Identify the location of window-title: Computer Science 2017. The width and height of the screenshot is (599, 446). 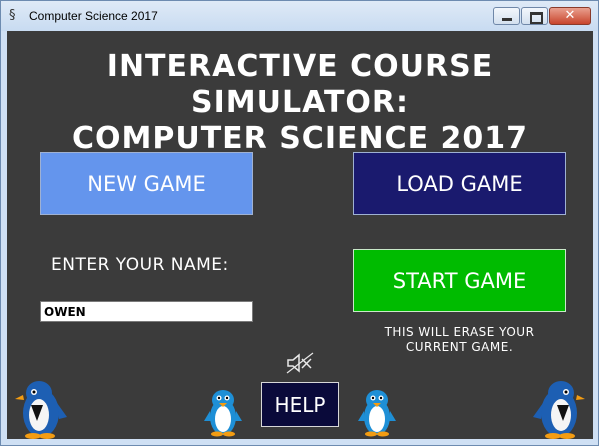
(93, 16).